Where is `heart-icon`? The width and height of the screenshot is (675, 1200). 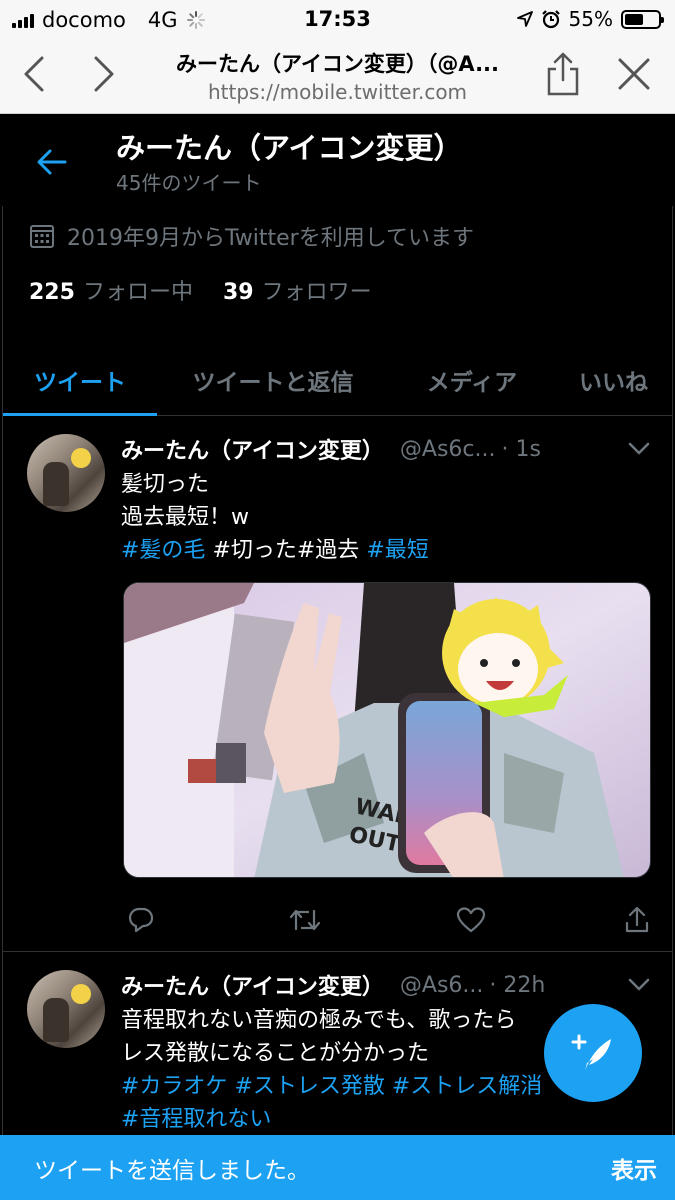
heart-icon is located at coordinates (471, 920).